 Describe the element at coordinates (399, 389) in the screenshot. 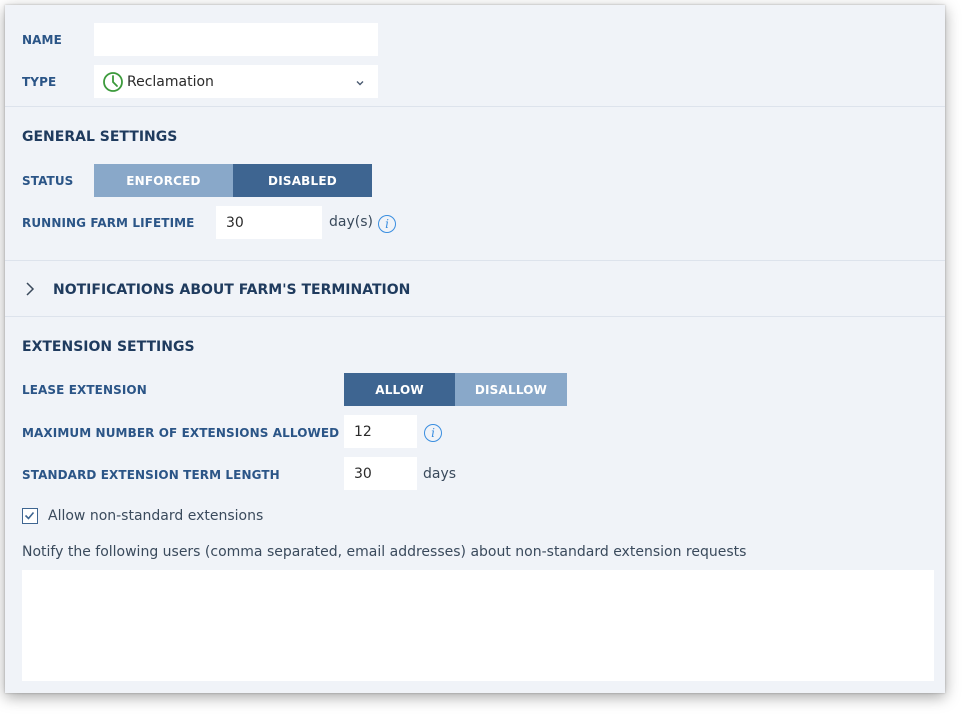

I see `lease-allow-button: ALLOW` at that location.